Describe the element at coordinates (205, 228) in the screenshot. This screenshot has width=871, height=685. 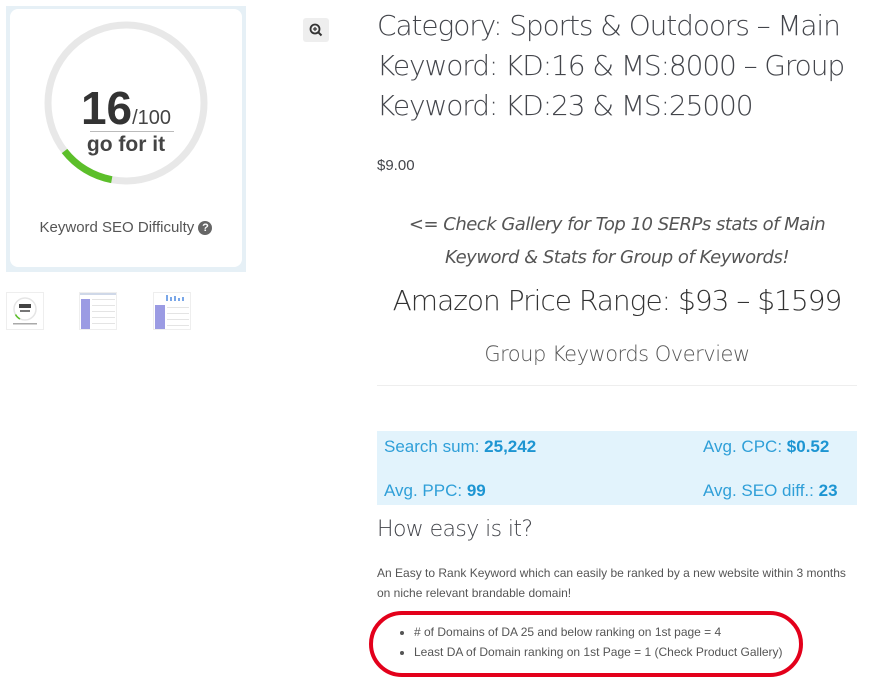
I see `help-icon: ?` at that location.